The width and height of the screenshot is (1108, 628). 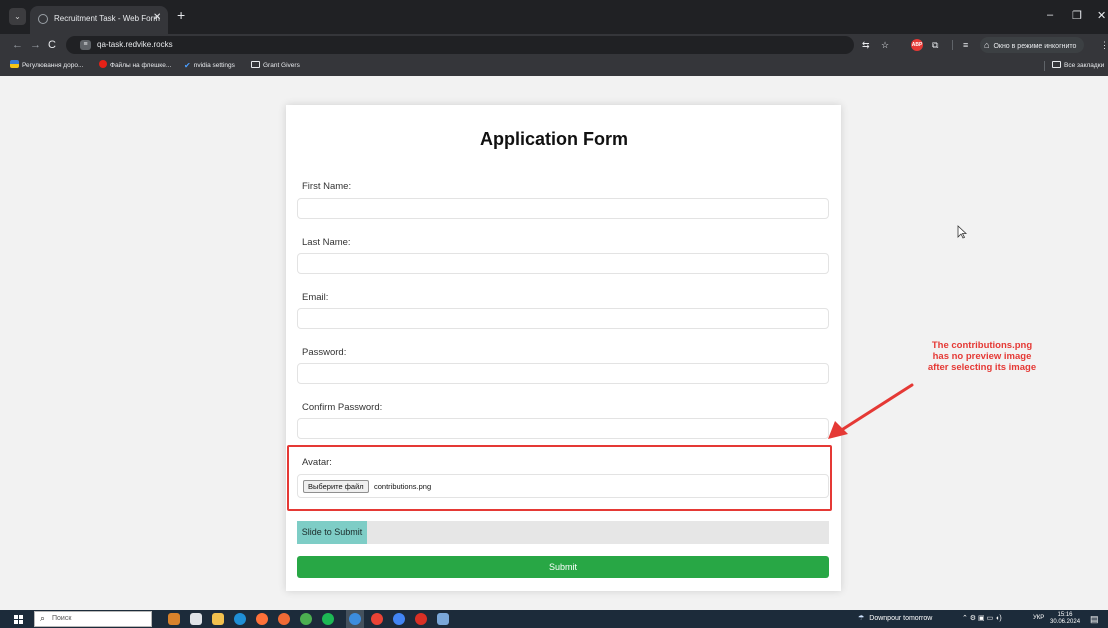 What do you see at coordinates (174, 619) in the screenshot?
I see `game-app-icon` at bounding box center [174, 619].